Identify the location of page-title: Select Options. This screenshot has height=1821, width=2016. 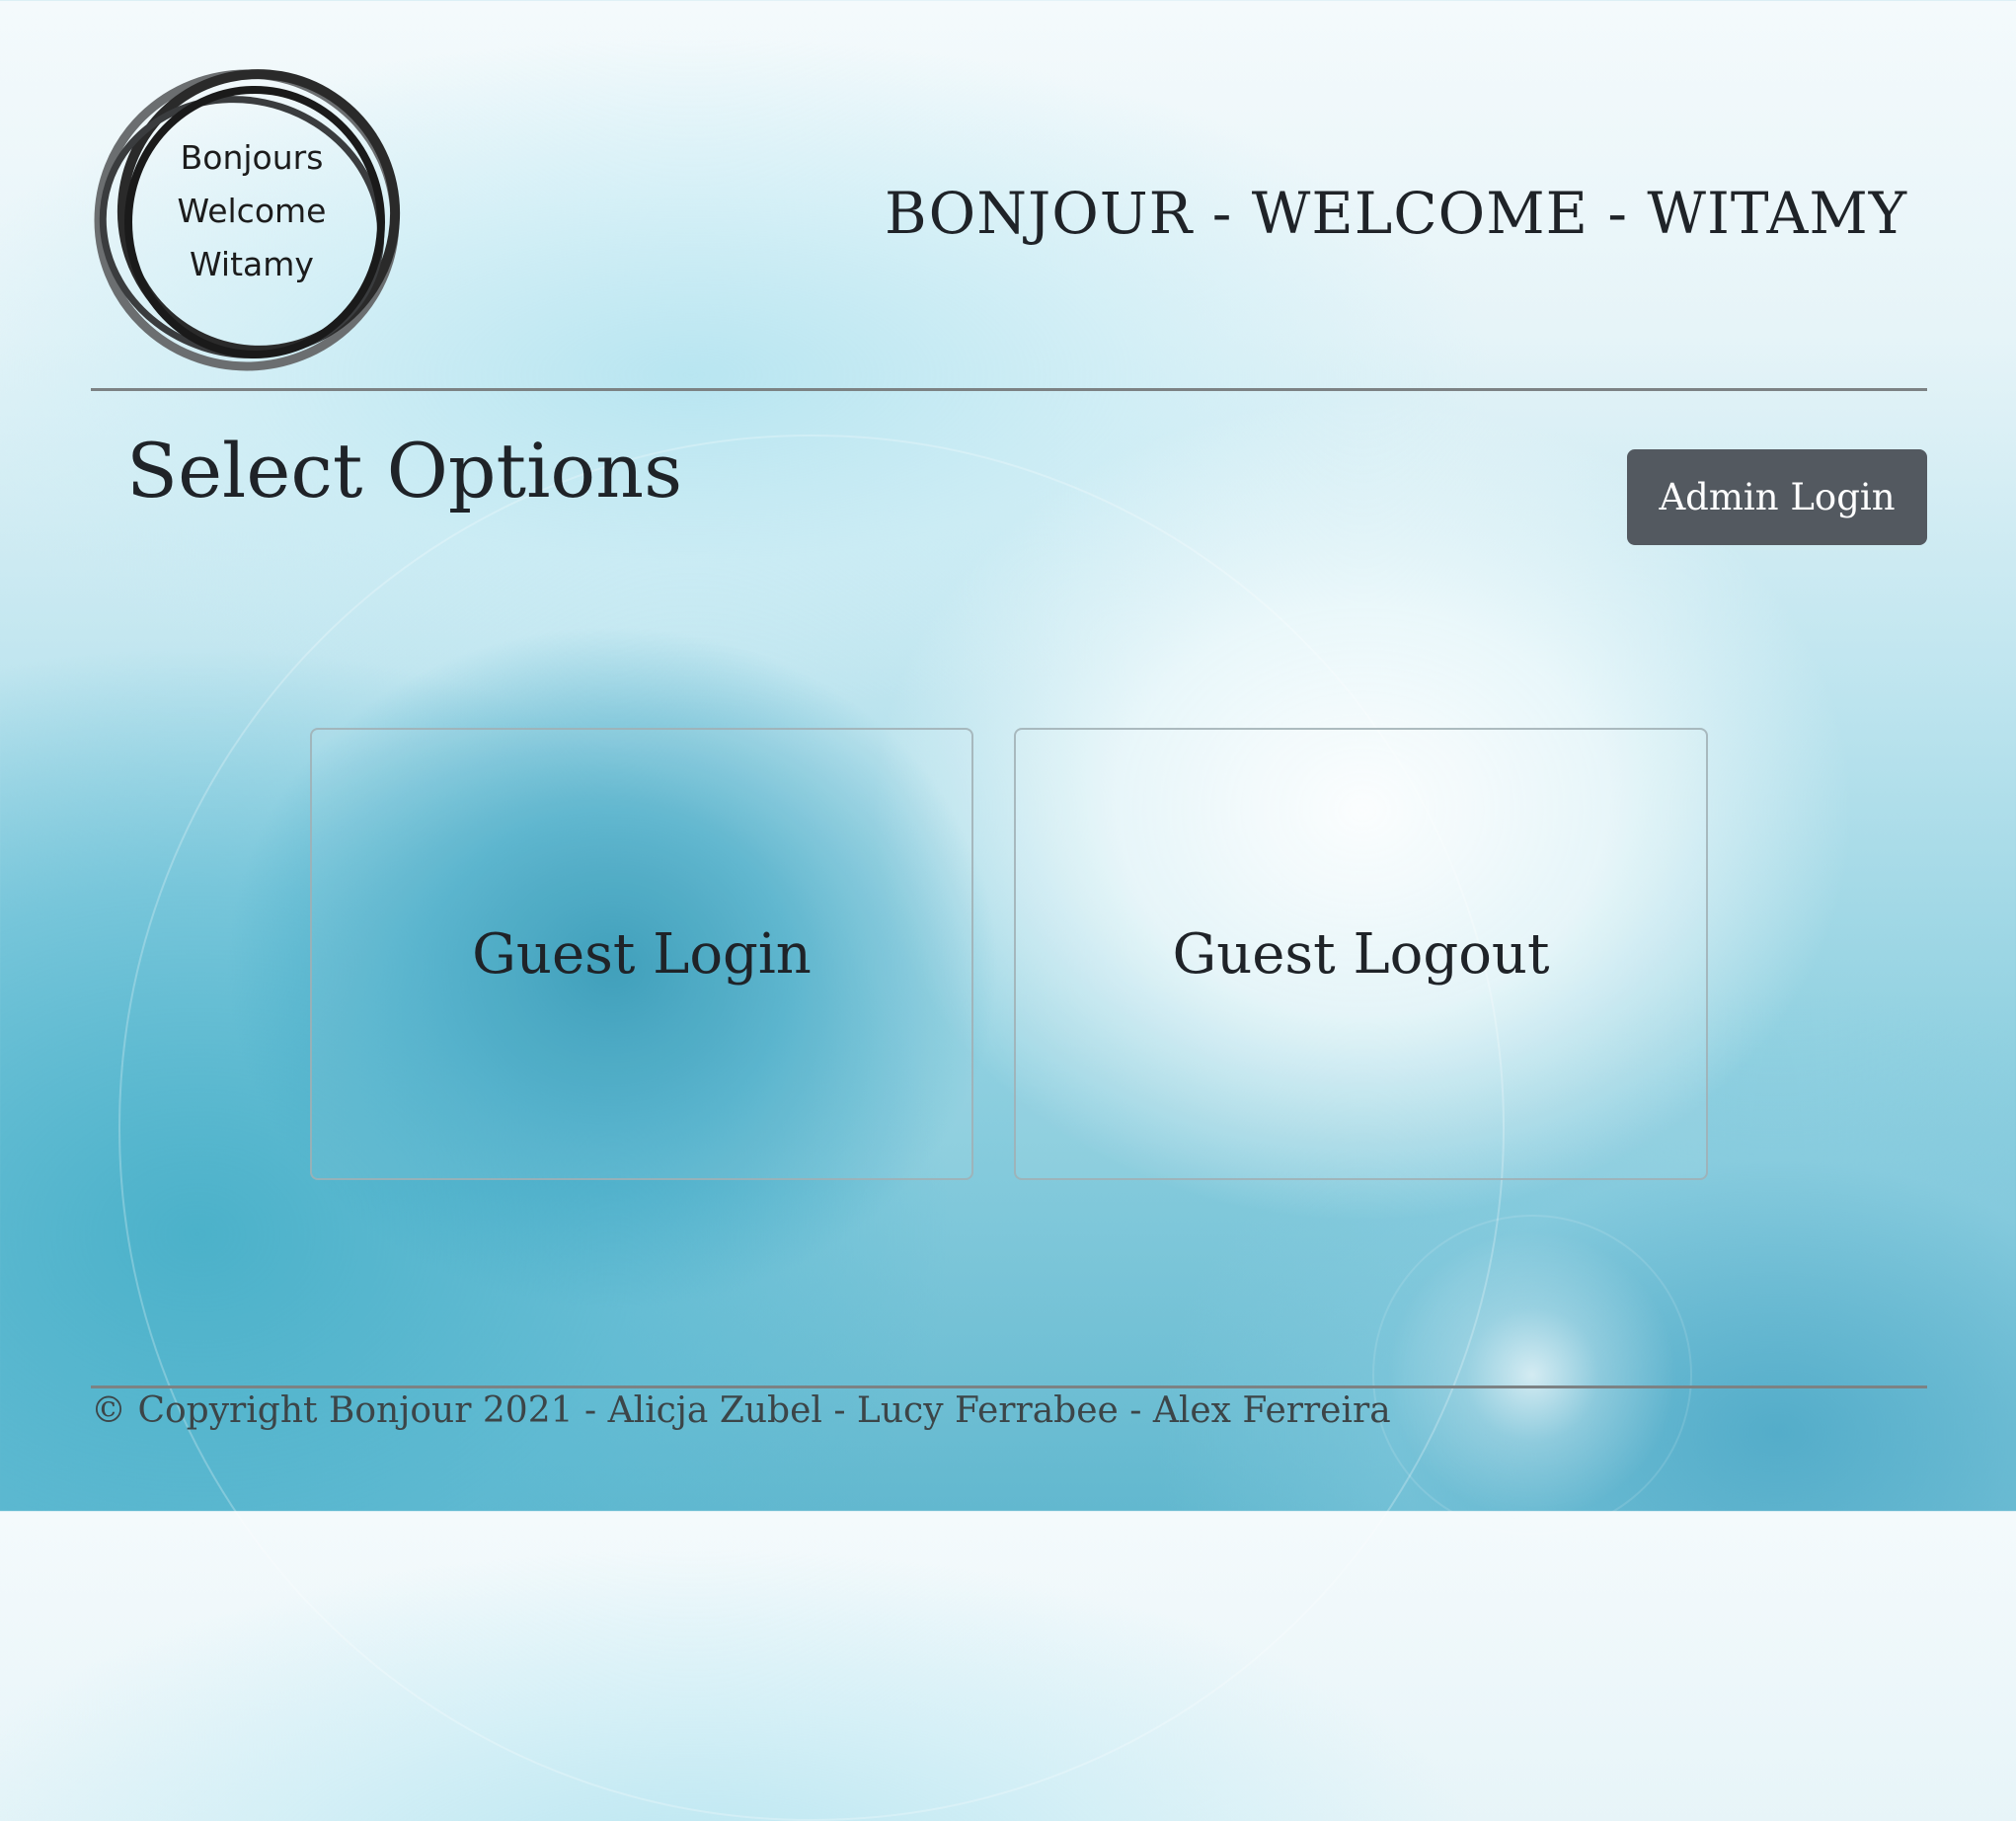
(404, 471).